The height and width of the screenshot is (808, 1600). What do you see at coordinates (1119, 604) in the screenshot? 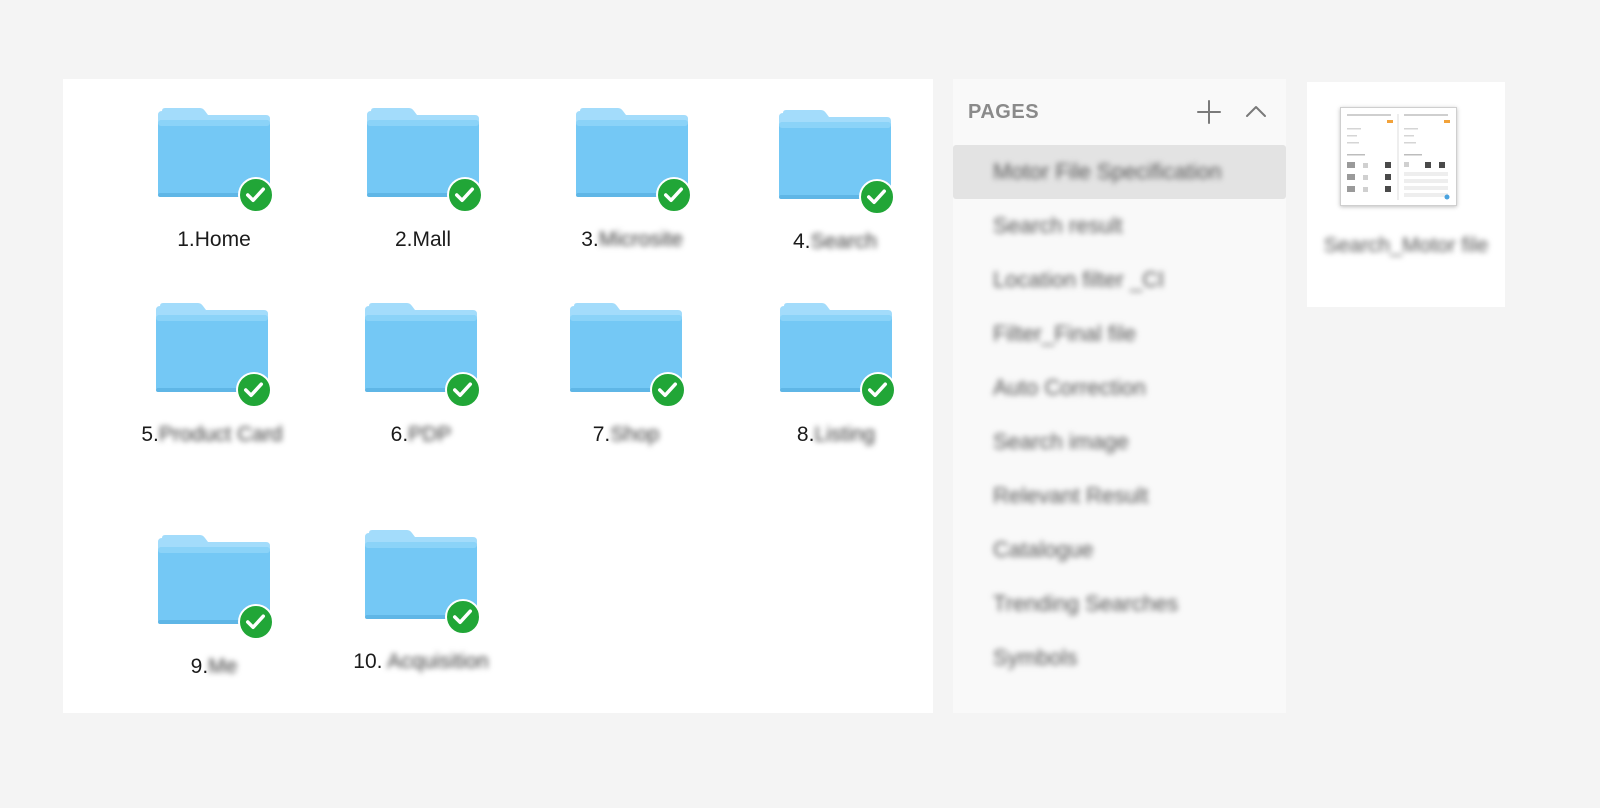
I see `page-item: Trending Searches` at bounding box center [1119, 604].